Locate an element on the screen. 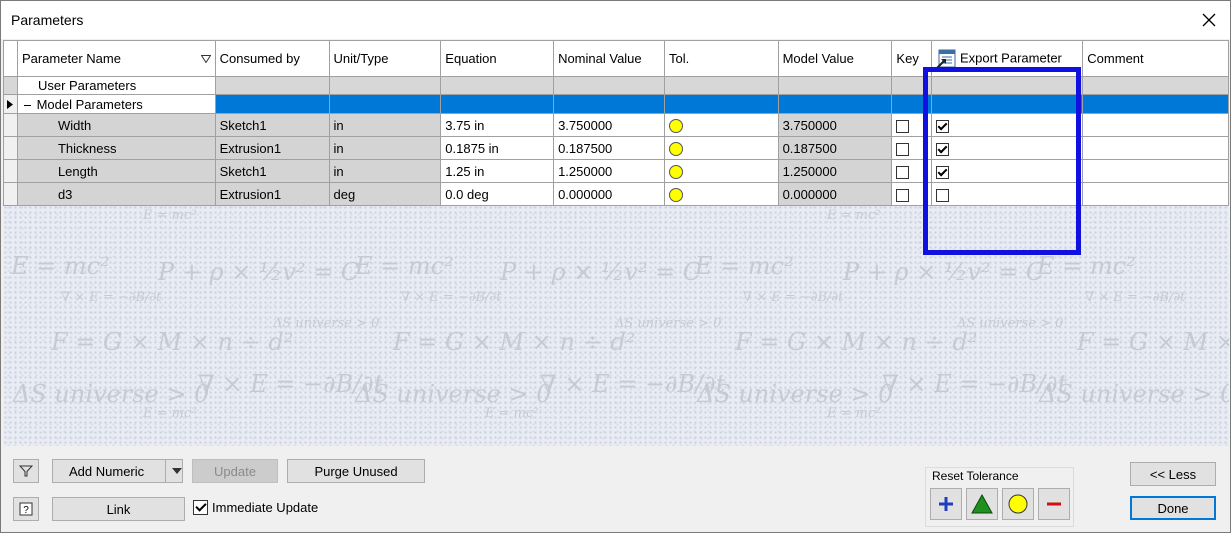  reset-tolerance-lower-button is located at coordinates (1054, 504).